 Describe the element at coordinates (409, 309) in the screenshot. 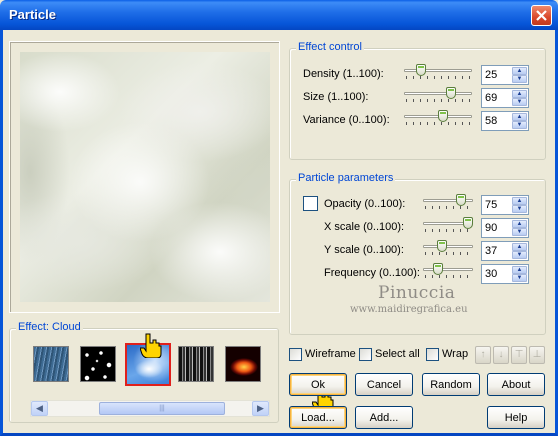

I see `watermark-url: www.maidiregrafica.eu` at that location.